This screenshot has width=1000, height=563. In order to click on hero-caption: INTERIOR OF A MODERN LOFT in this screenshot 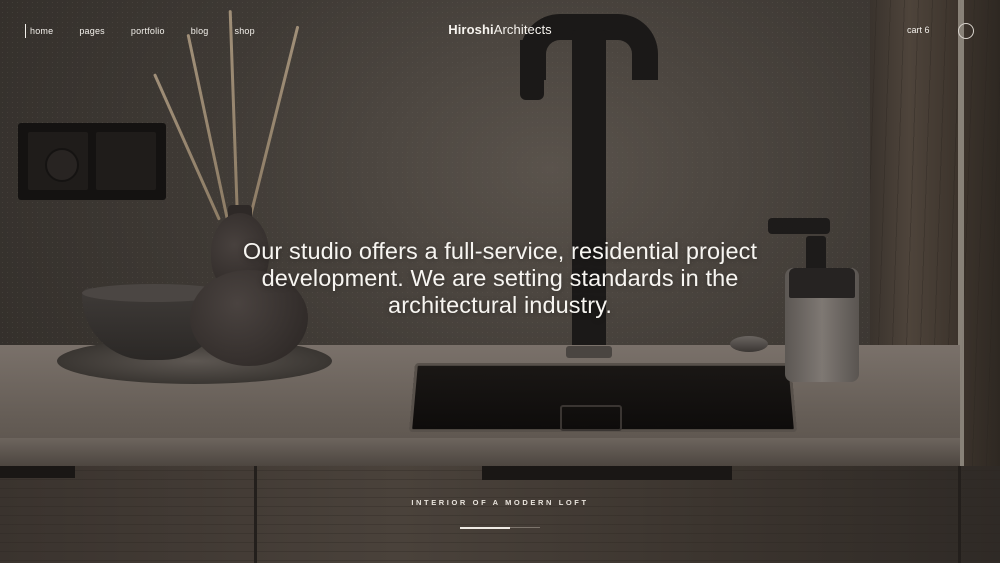, I will do `click(500, 502)`.